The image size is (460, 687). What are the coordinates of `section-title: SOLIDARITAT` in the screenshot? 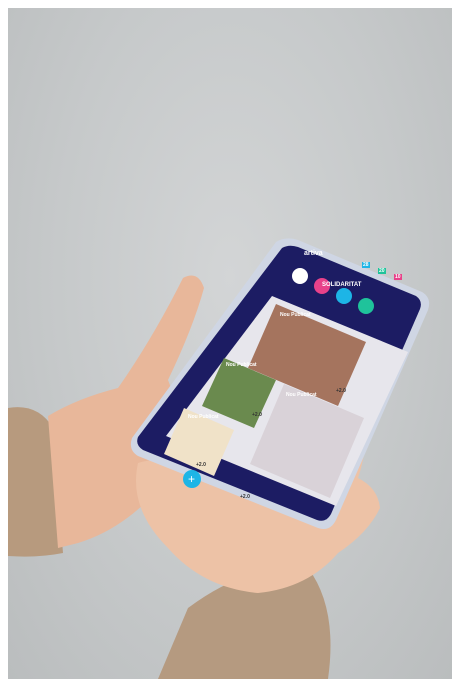 It's located at (341, 285).